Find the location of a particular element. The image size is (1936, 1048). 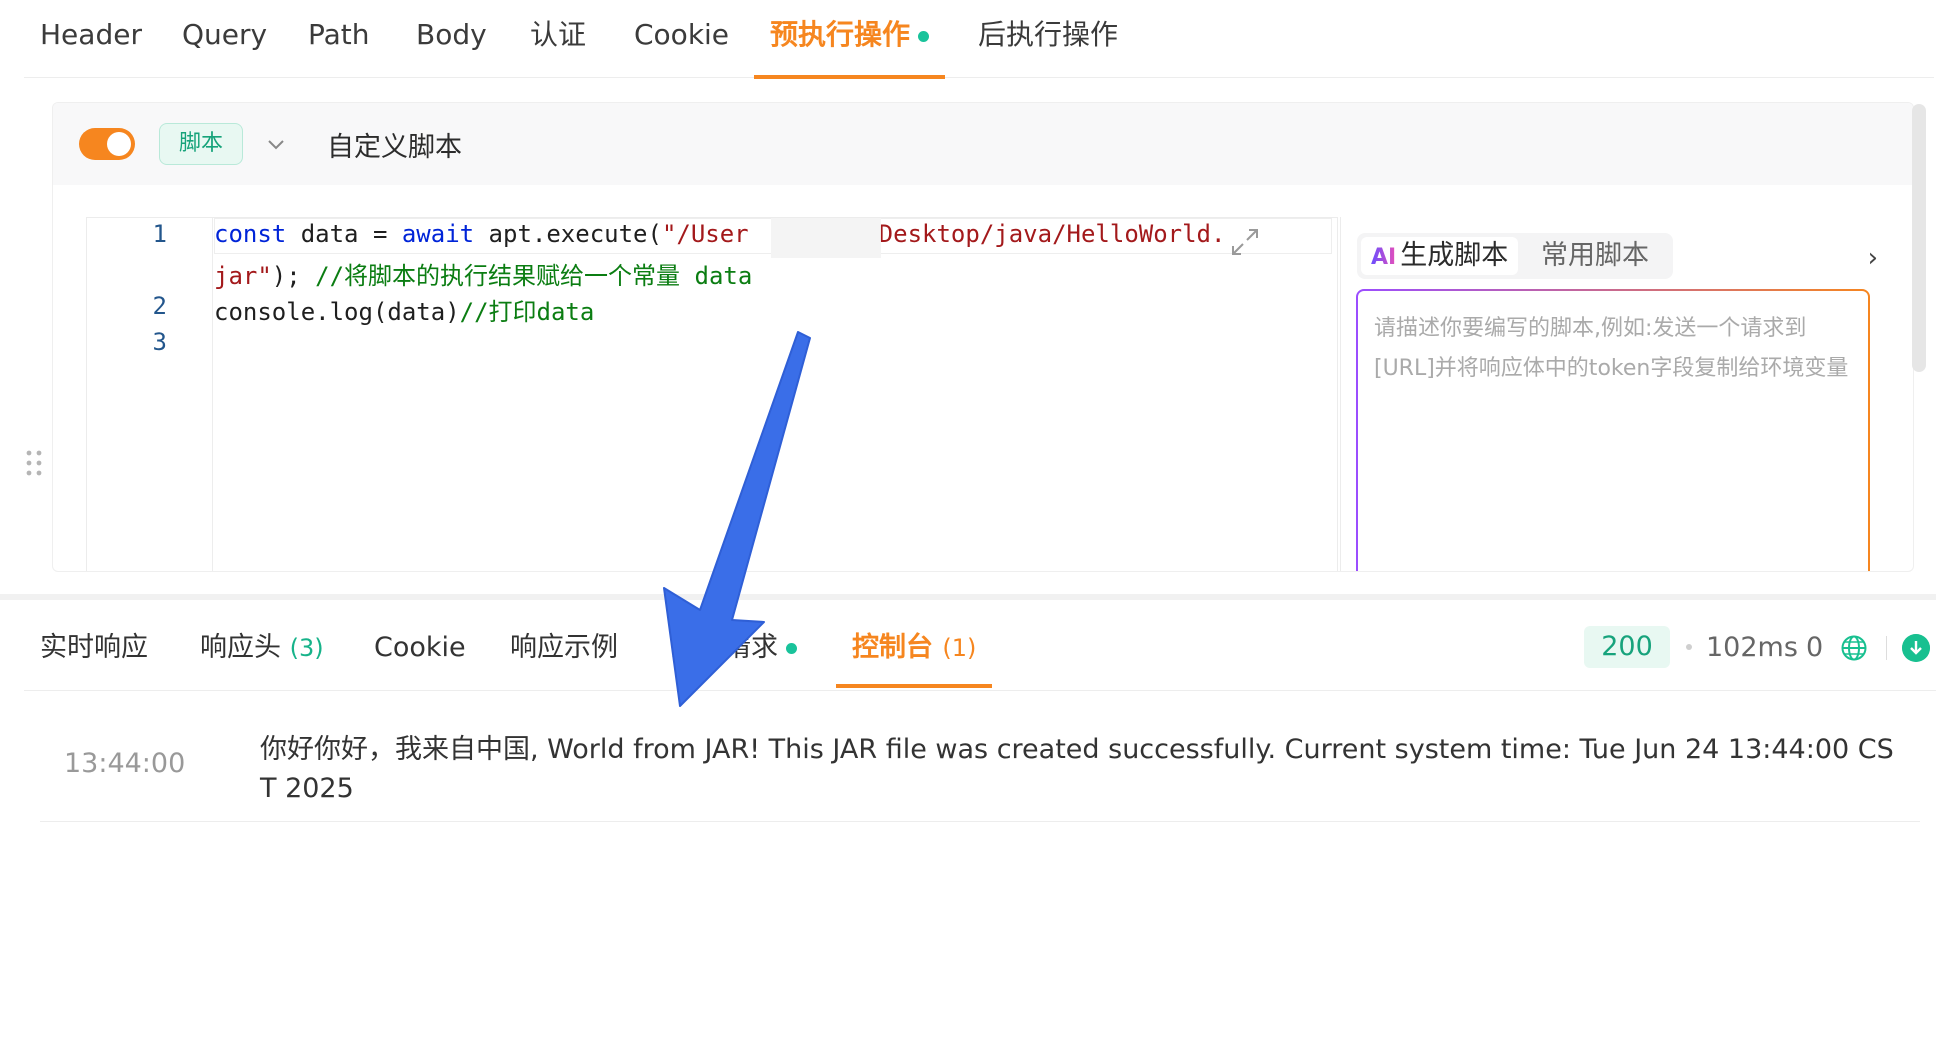

code-token: apt.execute( is located at coordinates (568, 234).